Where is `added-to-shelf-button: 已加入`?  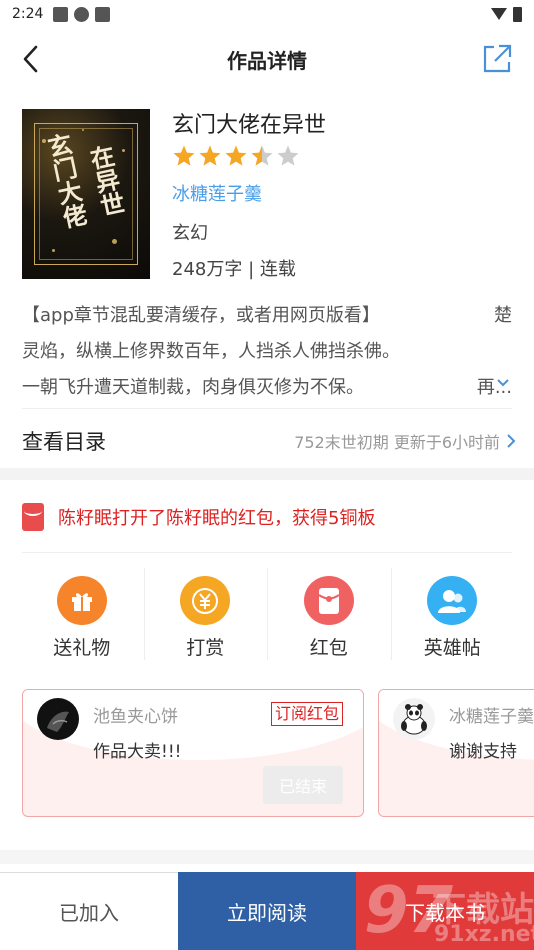
added-to-shelf-button: 已加入 is located at coordinates (89, 911).